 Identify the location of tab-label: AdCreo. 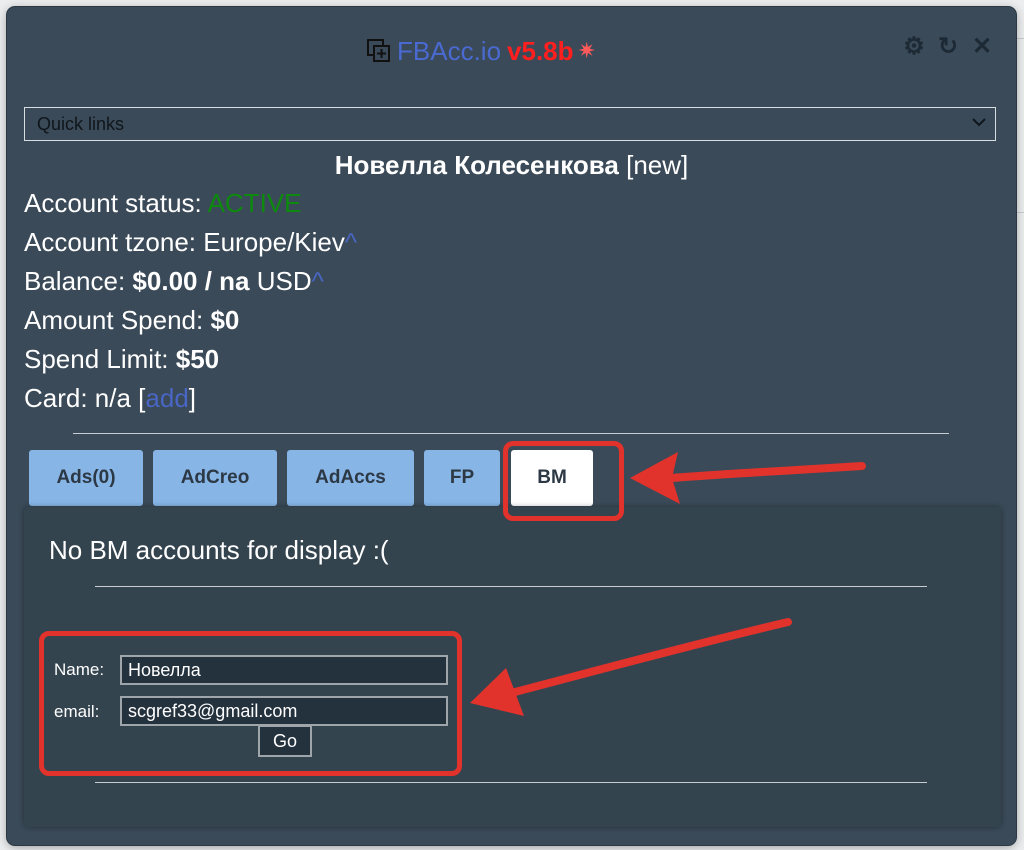
(215, 477).